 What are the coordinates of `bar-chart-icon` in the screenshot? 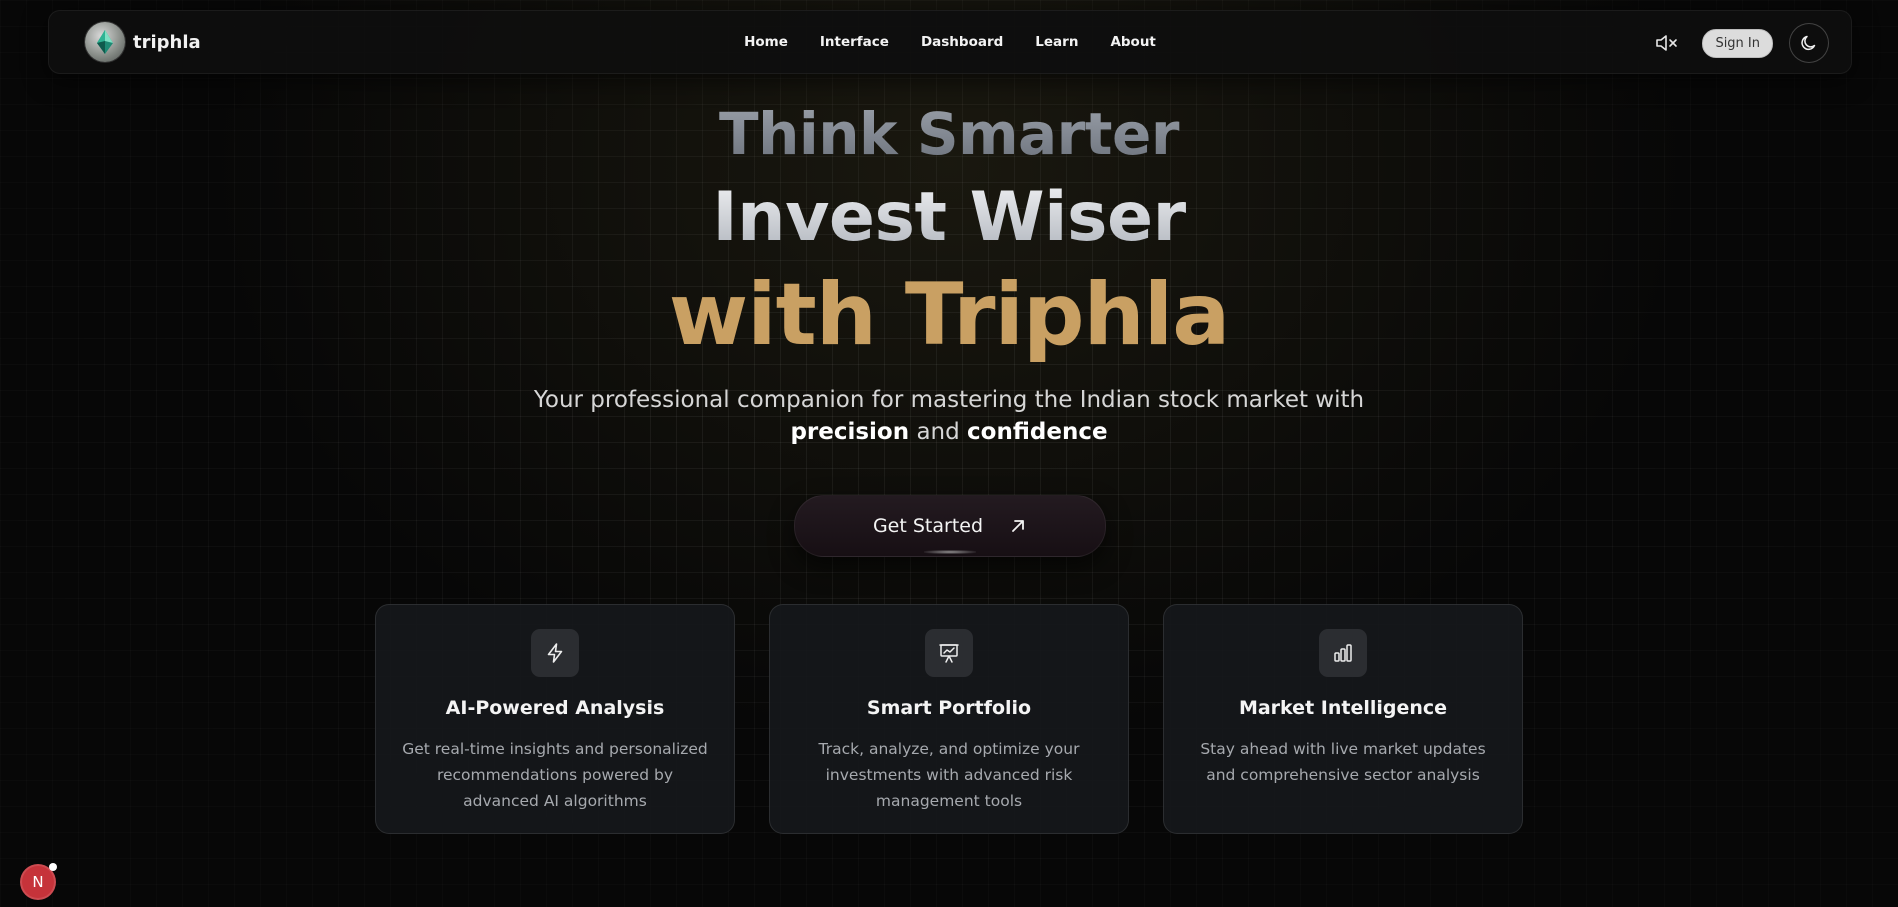 It's located at (1343, 653).